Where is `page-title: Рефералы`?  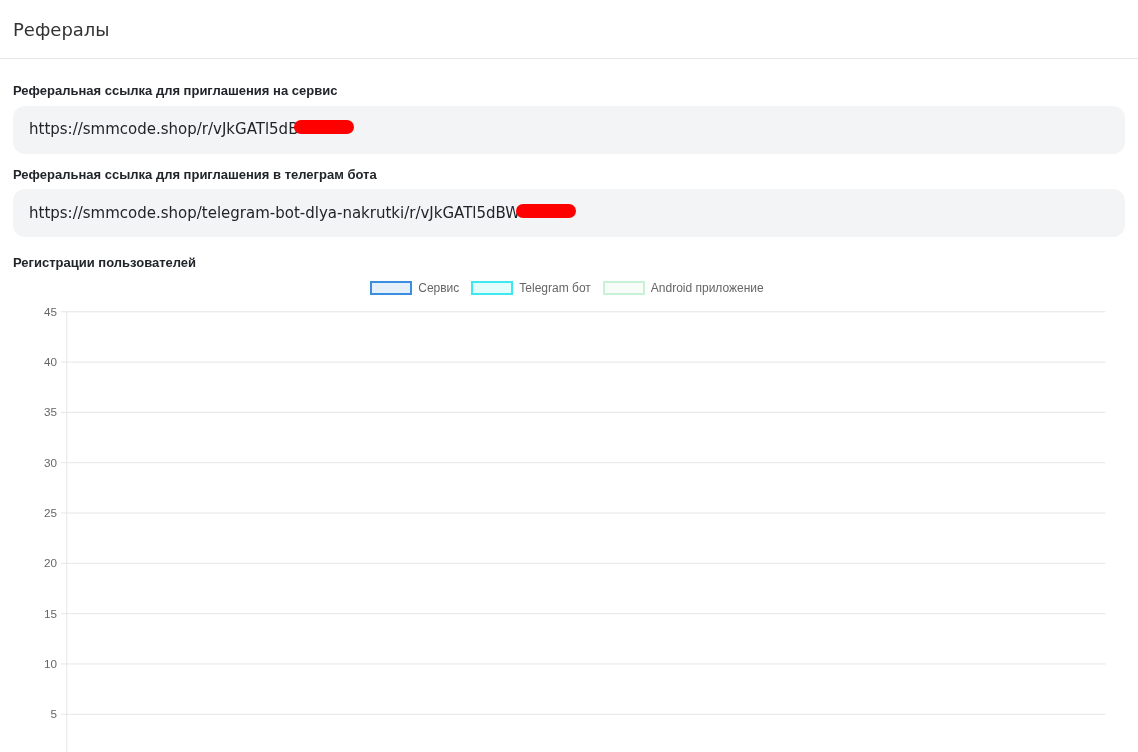 page-title: Рефералы is located at coordinates (61, 29).